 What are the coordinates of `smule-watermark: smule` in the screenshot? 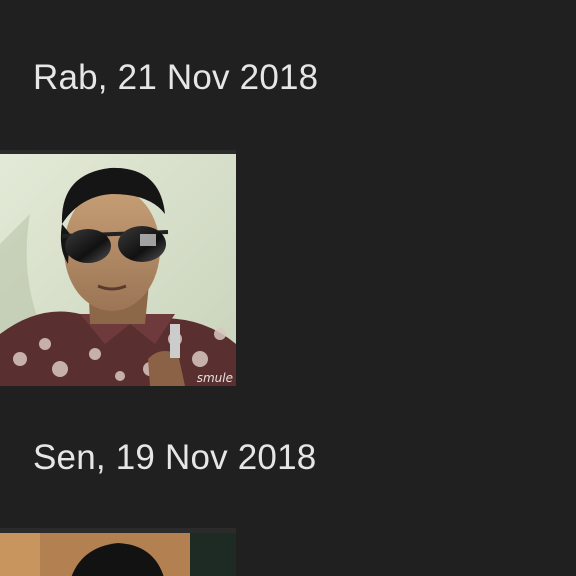 It's located at (214, 378).